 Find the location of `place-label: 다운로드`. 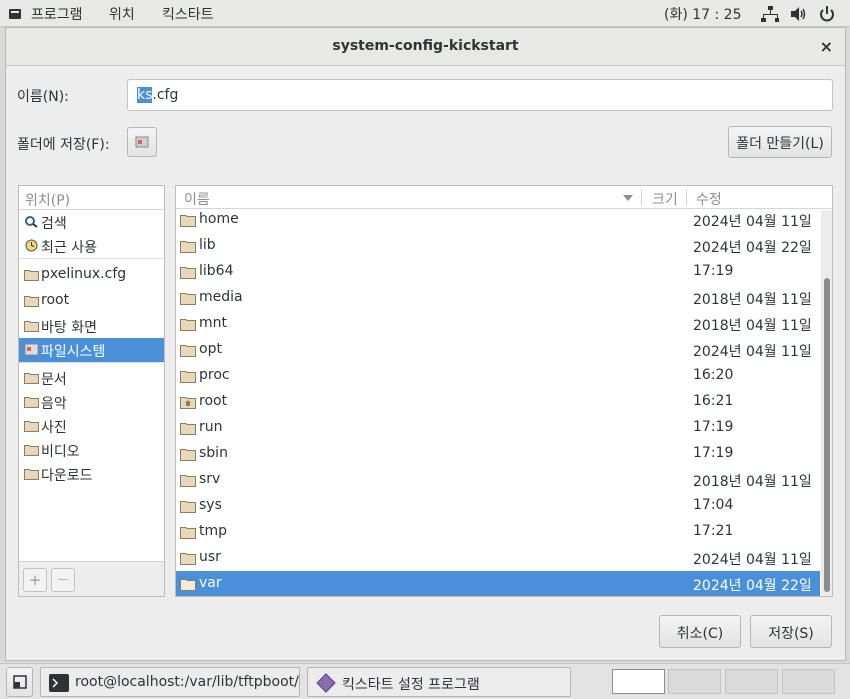

place-label: 다운로드 is located at coordinates (67, 476).